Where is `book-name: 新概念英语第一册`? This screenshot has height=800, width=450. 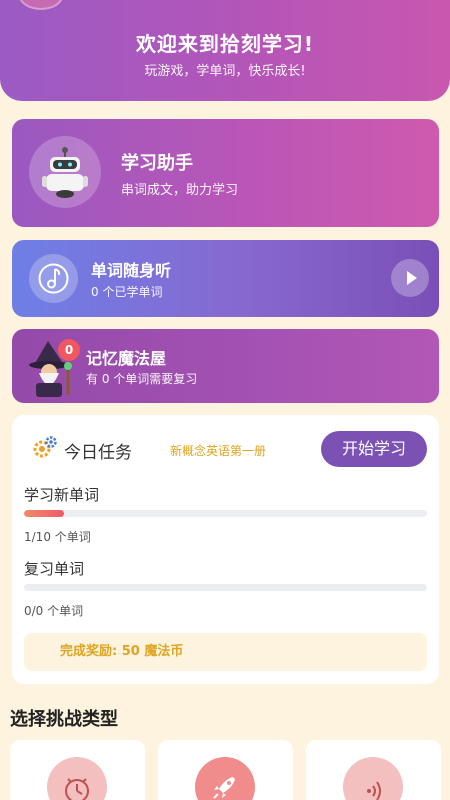
book-name: 新概念英语第一册 is located at coordinates (218, 450).